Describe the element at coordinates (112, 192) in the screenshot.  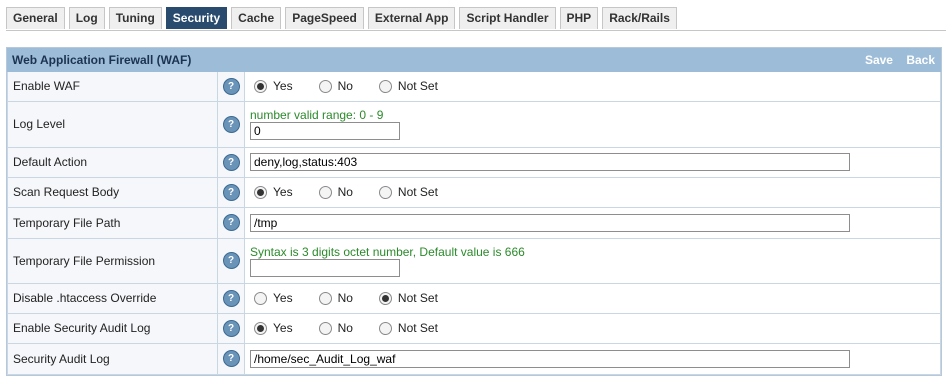
I see `row-label: Scan Request Body` at that location.